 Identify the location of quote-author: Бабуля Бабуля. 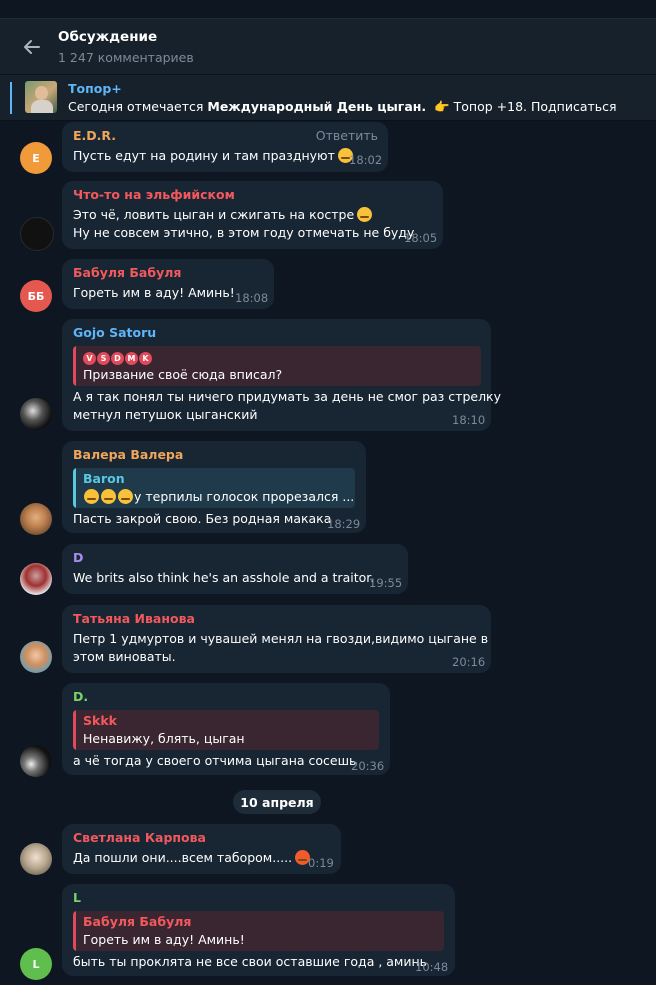
(137, 921).